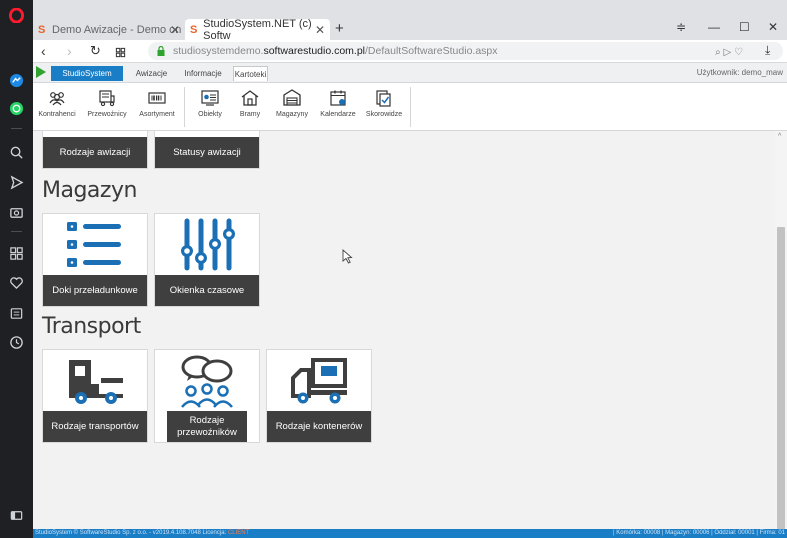 This screenshot has height=538, width=787. What do you see at coordinates (95, 290) in the screenshot?
I see `tile-label: Doki przeładunkowe` at bounding box center [95, 290].